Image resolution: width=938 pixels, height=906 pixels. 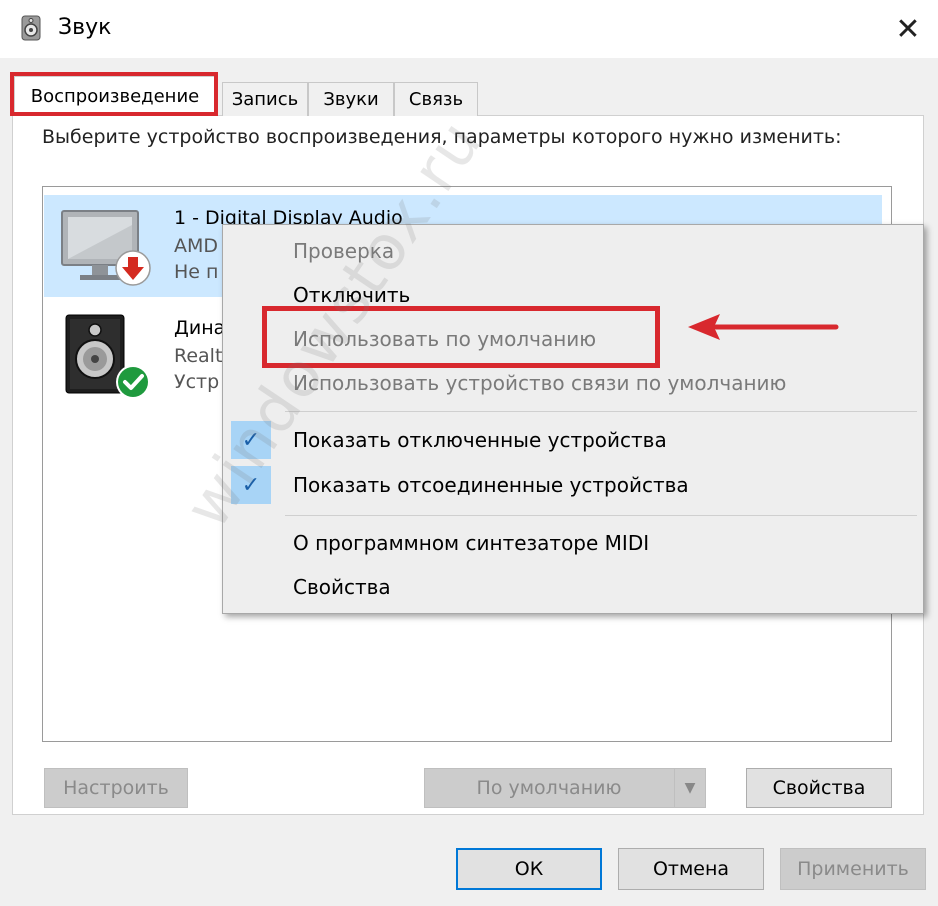 What do you see at coordinates (133, 268) in the screenshot?
I see `red-down-arrow-icon` at bounding box center [133, 268].